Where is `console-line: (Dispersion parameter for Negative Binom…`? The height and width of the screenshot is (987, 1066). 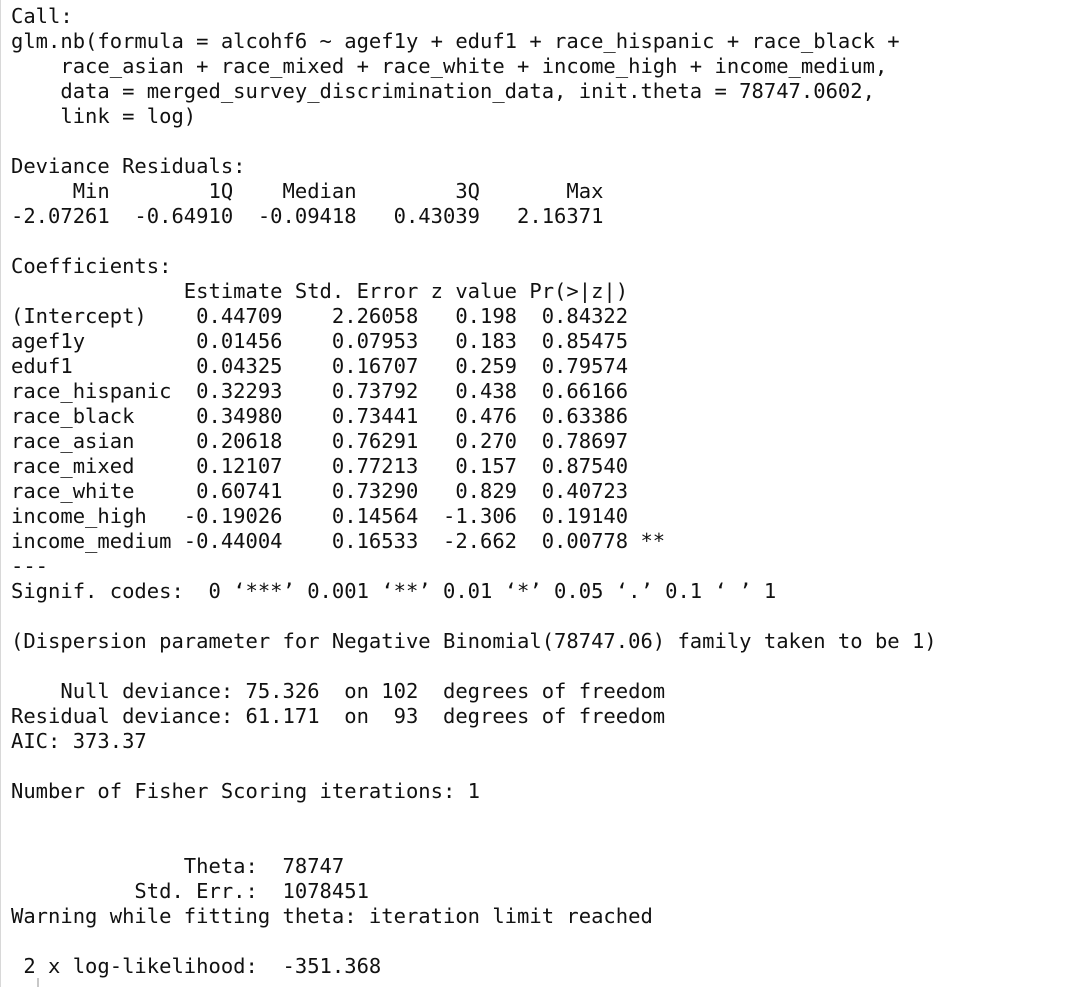
console-line: (Dispersion parameter for Negative Binom… is located at coordinates (474, 641).